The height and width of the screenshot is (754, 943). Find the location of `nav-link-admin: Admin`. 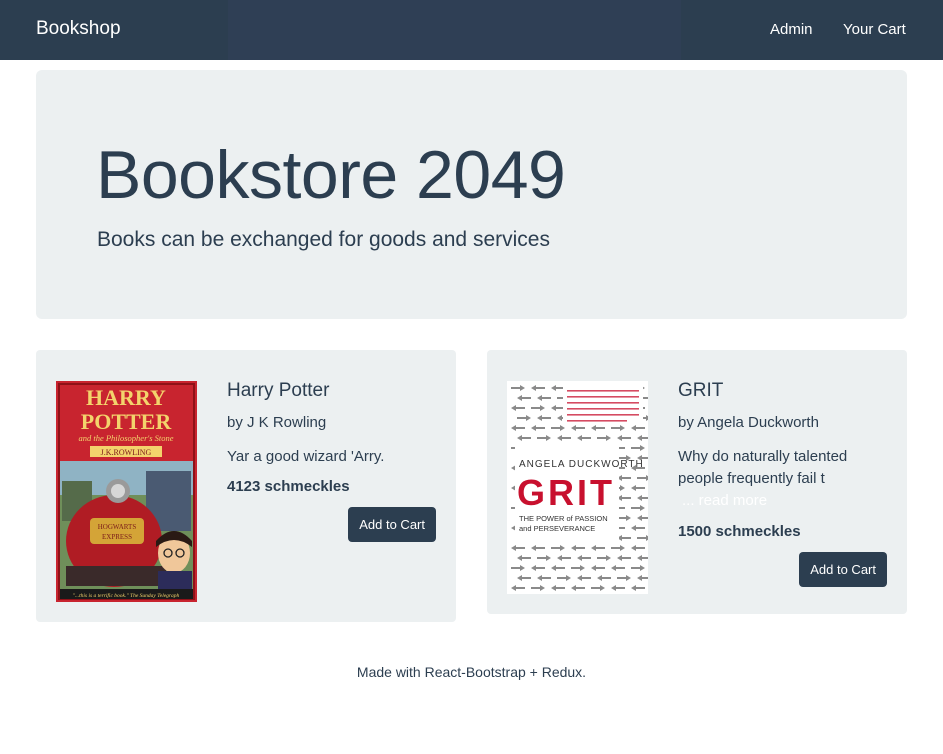

nav-link-admin: Admin is located at coordinates (791, 29).